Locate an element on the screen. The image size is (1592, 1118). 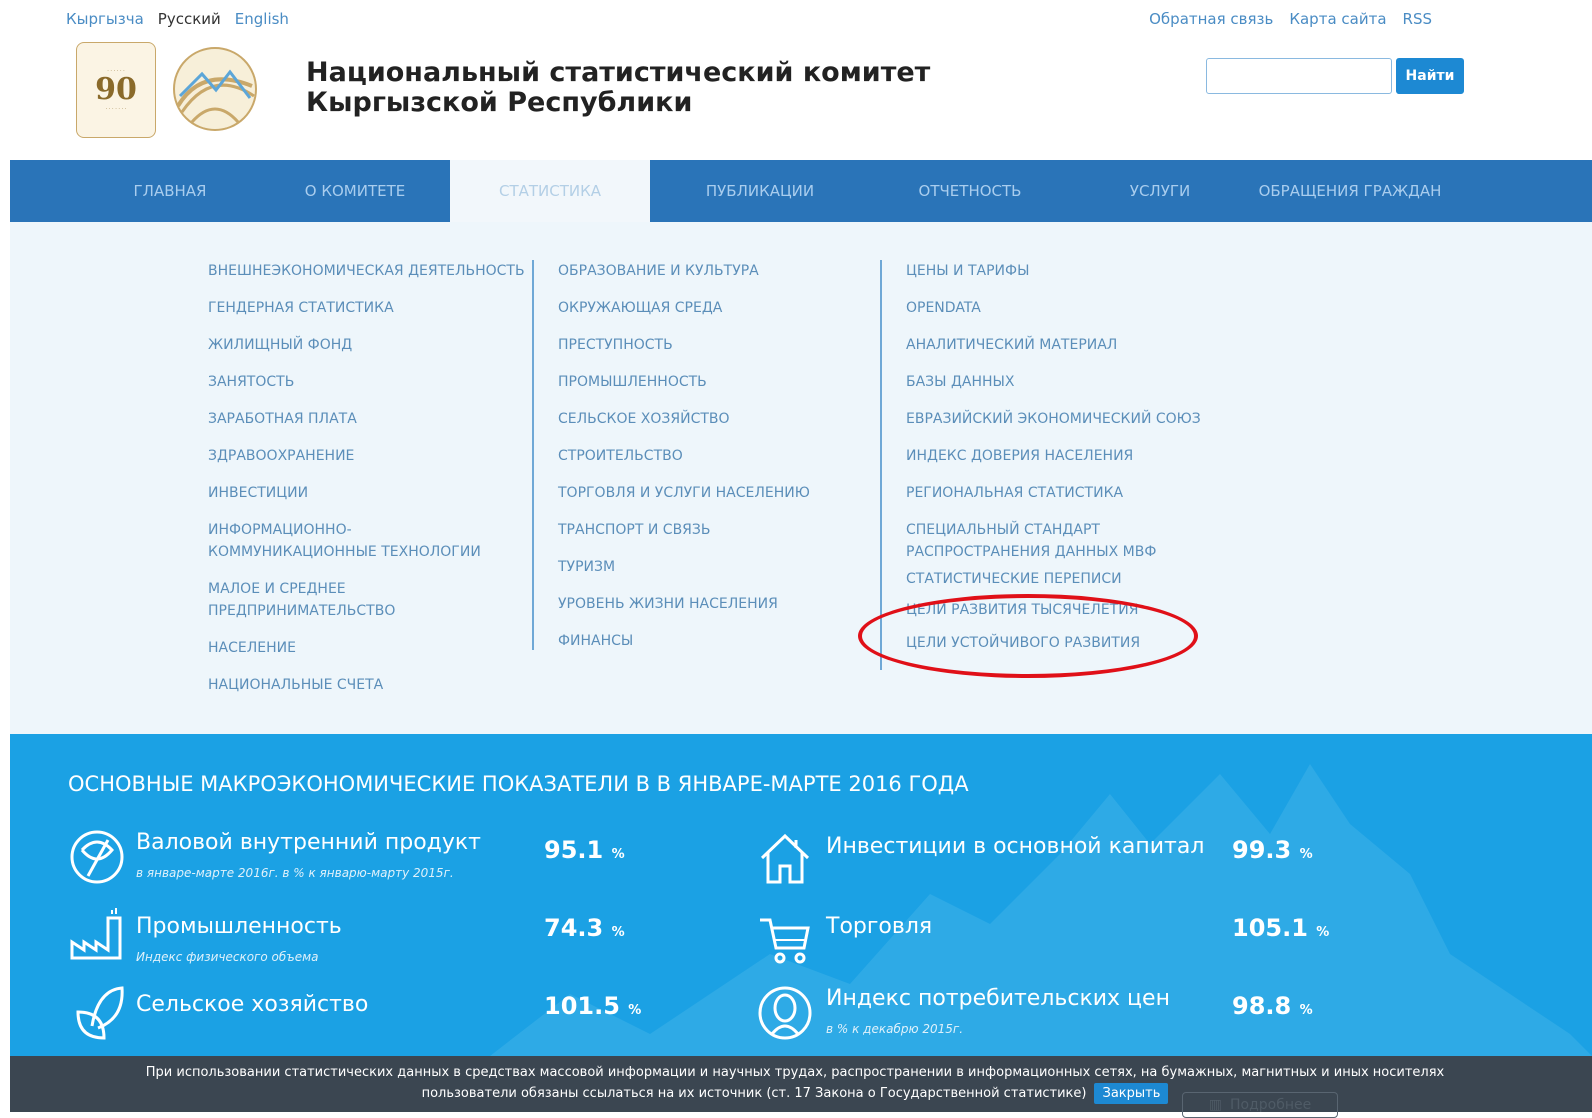
menu-item: ПРЕСТУПНОСТЬ is located at coordinates (708, 345).